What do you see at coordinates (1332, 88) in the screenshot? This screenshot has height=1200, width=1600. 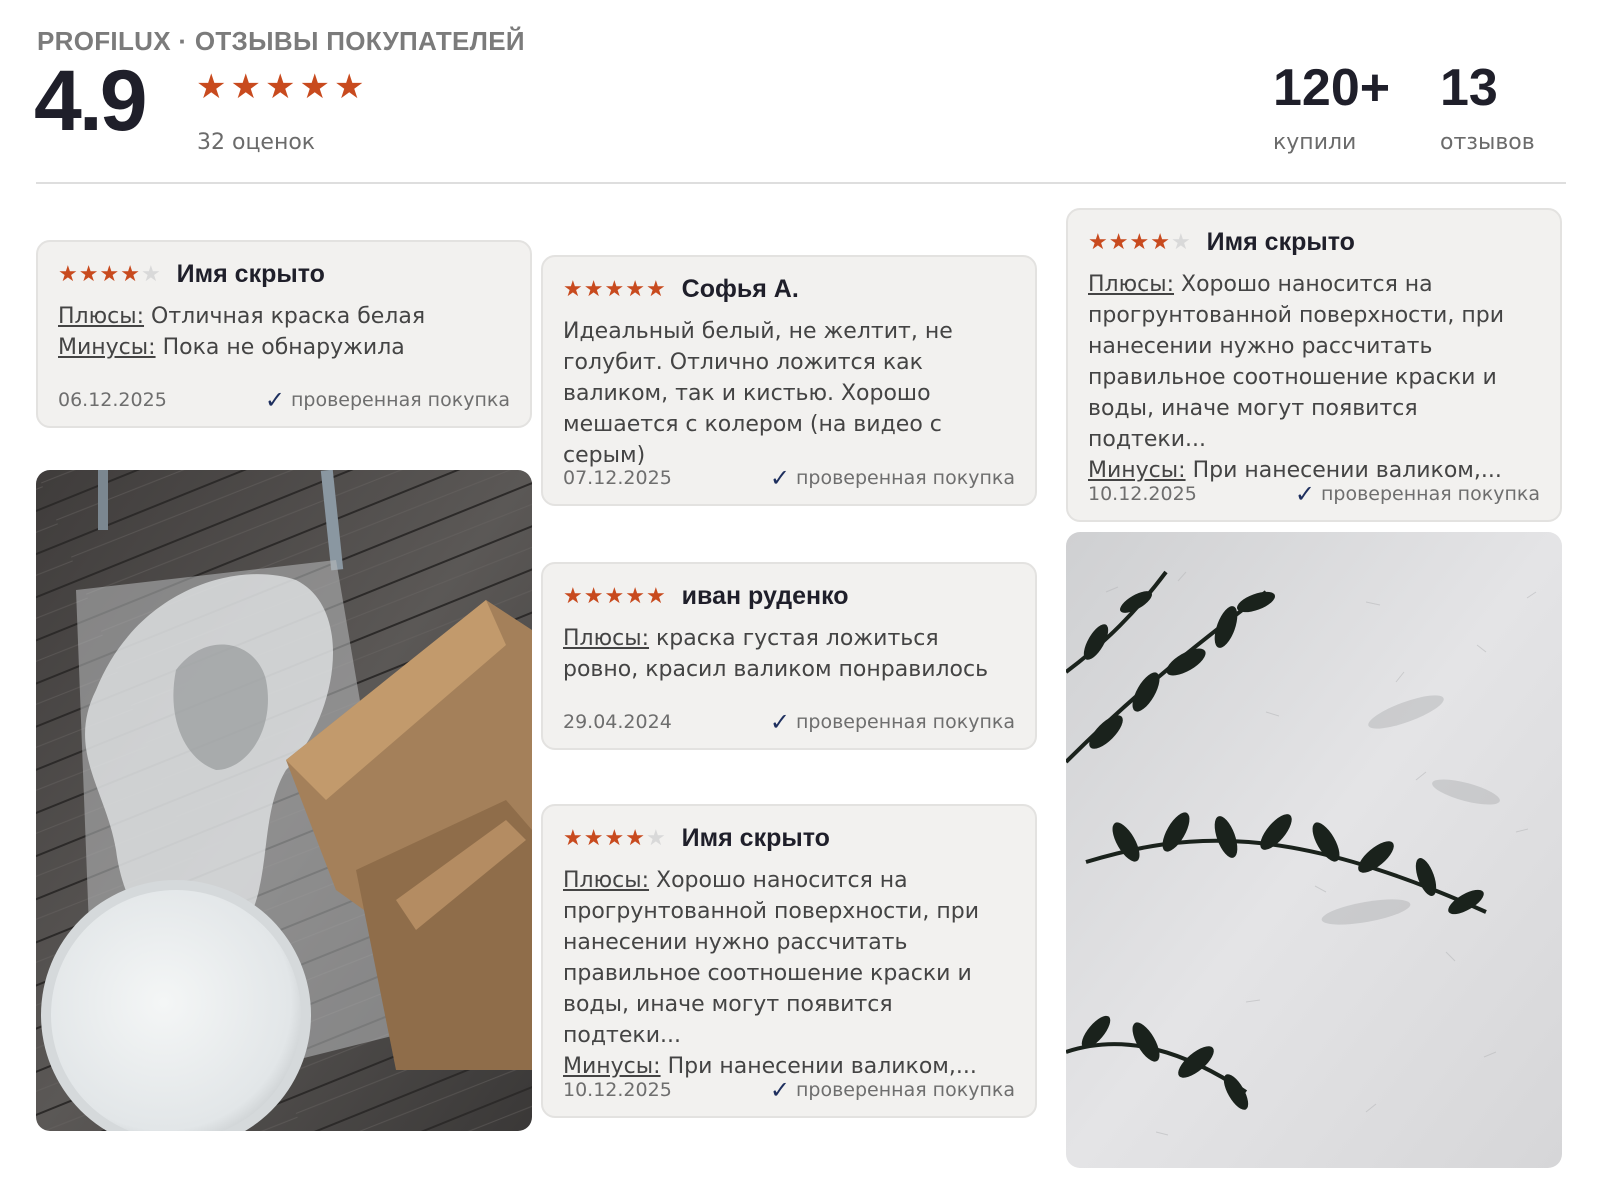 I see `stat-value: 120+` at bounding box center [1332, 88].